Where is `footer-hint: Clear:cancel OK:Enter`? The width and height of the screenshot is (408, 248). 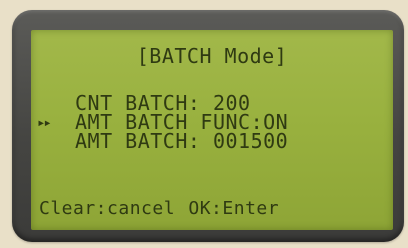 footer-hint: Clear:cancel OK:Enter is located at coordinates (159, 208).